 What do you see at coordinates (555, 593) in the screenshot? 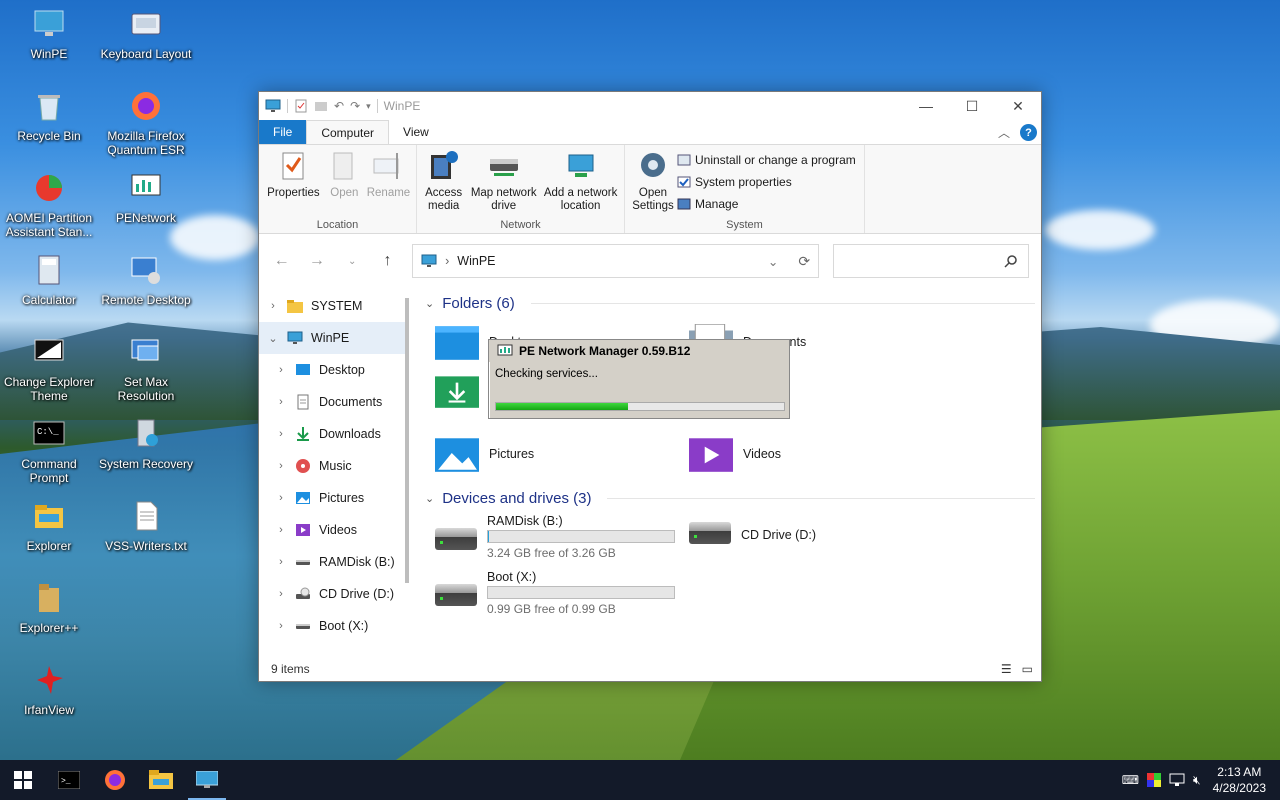
I see `drive-boot-x: Boot (X:) 0.99 GB free of 0.99 GB` at bounding box center [555, 593].